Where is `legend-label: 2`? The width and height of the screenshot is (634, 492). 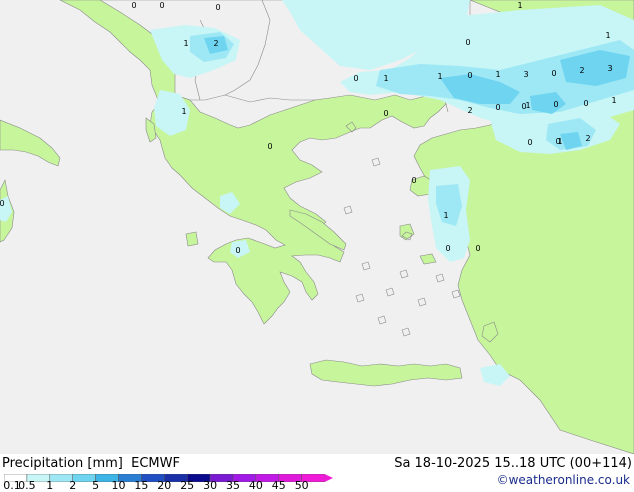
legend-label: 2 is located at coordinates (73, 485).